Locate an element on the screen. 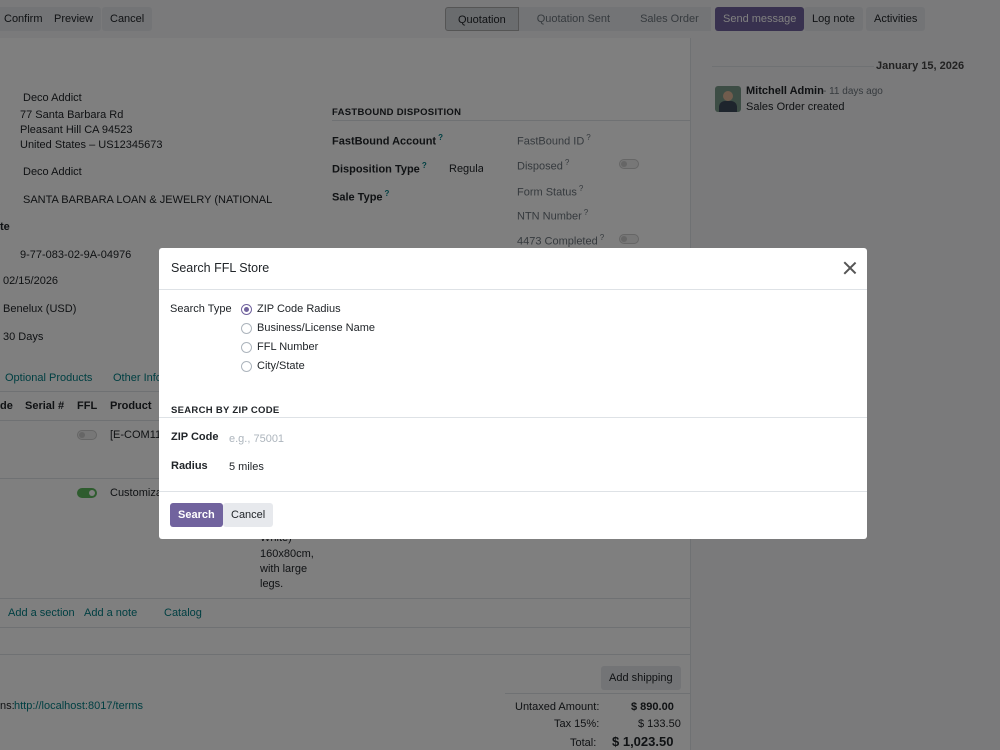 This screenshot has height=750, width=1000. radius-select: 5 miles is located at coordinates (246, 467).